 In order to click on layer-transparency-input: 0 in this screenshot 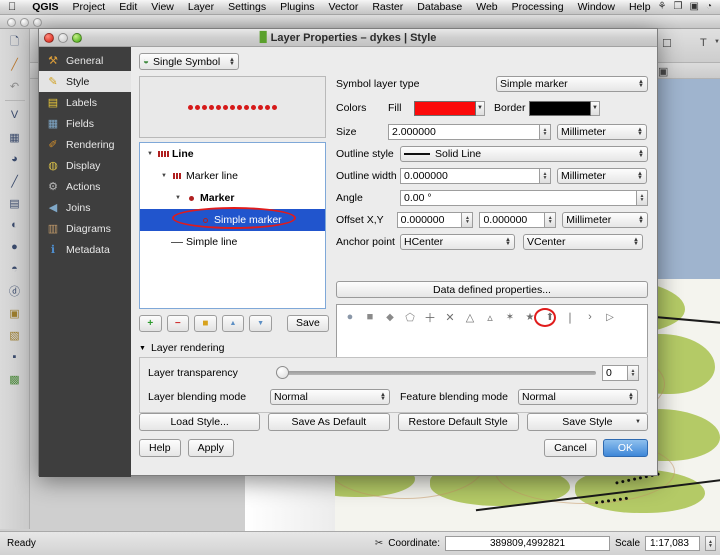, I will do `click(615, 373)`.